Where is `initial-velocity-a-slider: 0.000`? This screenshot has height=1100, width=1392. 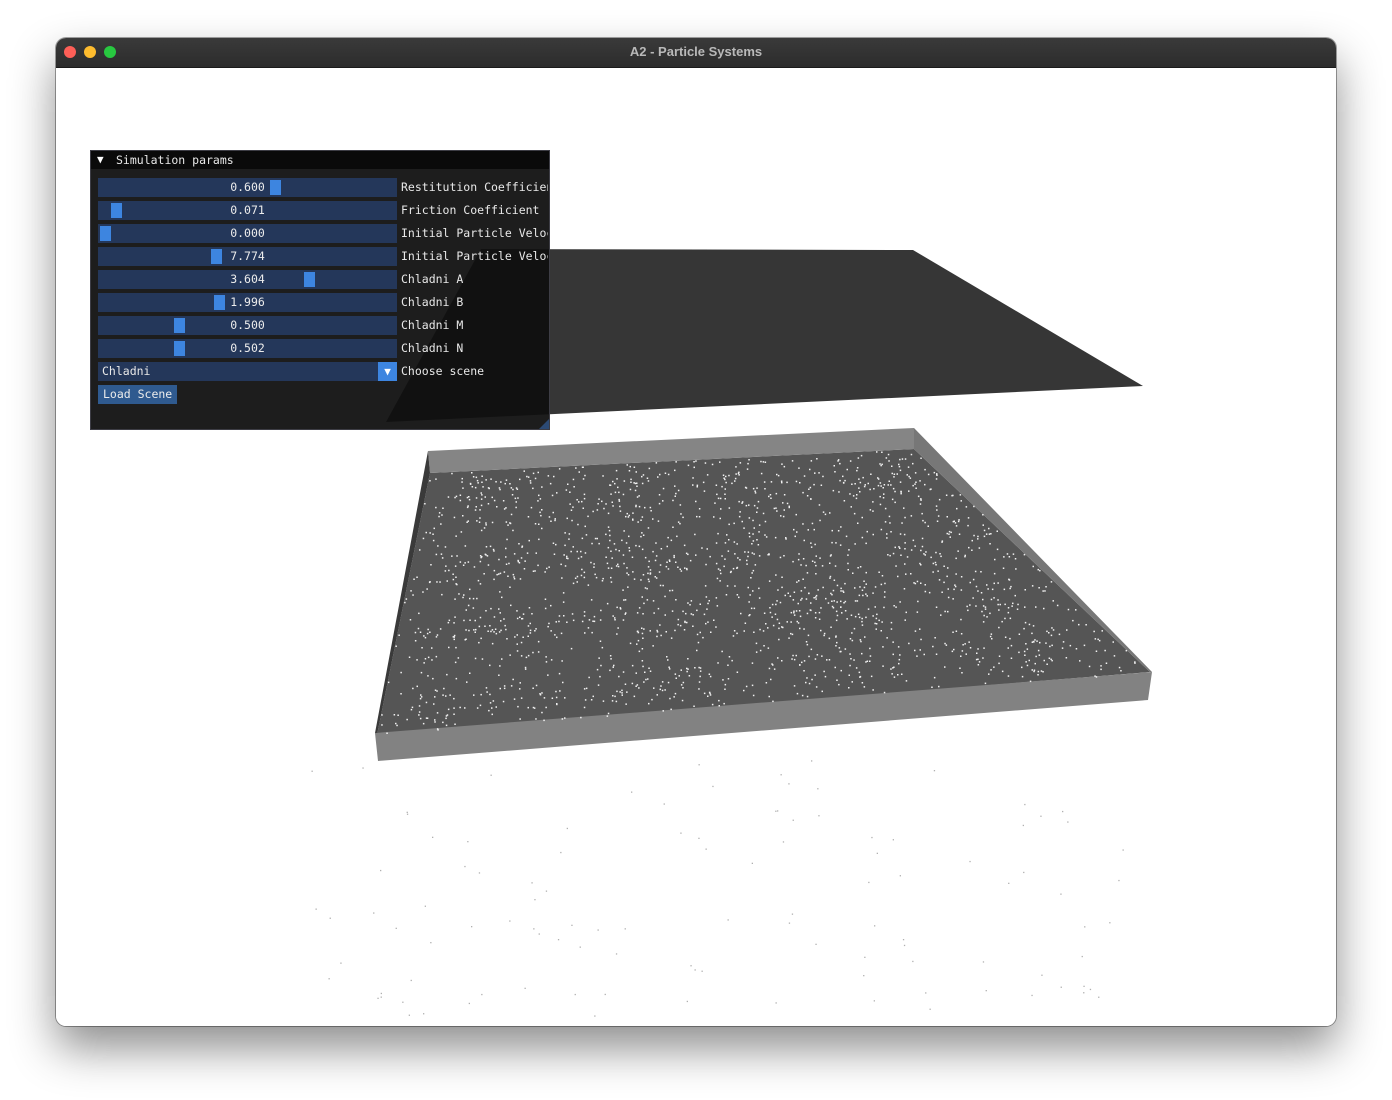 initial-velocity-a-slider: 0.000 is located at coordinates (247, 233).